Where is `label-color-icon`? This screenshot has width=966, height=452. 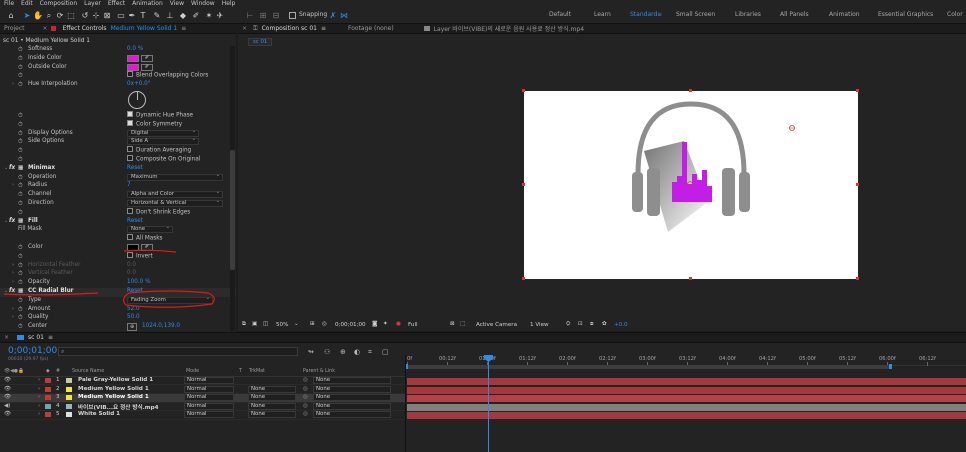 label-color-icon is located at coordinates (48, 389).